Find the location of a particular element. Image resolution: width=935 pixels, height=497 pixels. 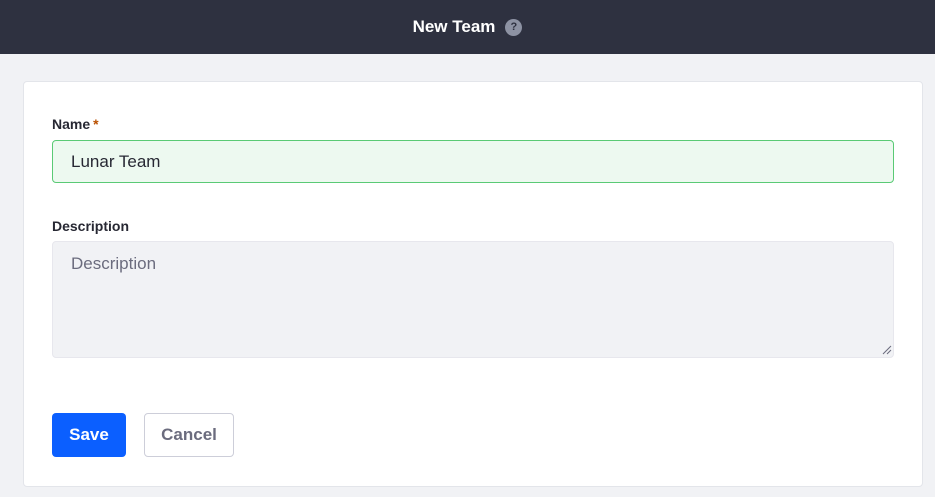

name-label-text: Name is located at coordinates (71, 124).